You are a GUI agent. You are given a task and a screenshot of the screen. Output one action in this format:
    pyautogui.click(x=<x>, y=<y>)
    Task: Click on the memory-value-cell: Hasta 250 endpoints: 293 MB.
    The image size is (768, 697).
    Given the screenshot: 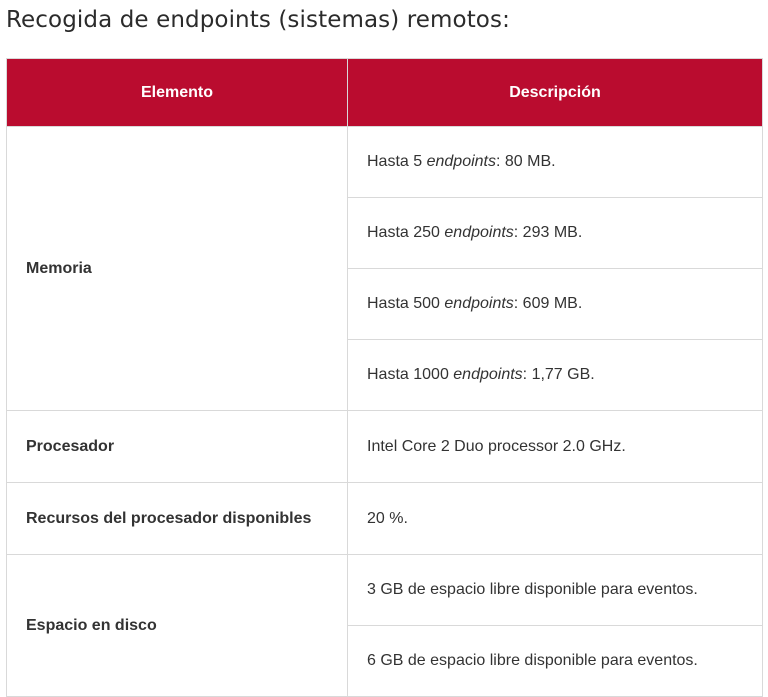 What is the action you would take?
    pyautogui.click(x=555, y=233)
    